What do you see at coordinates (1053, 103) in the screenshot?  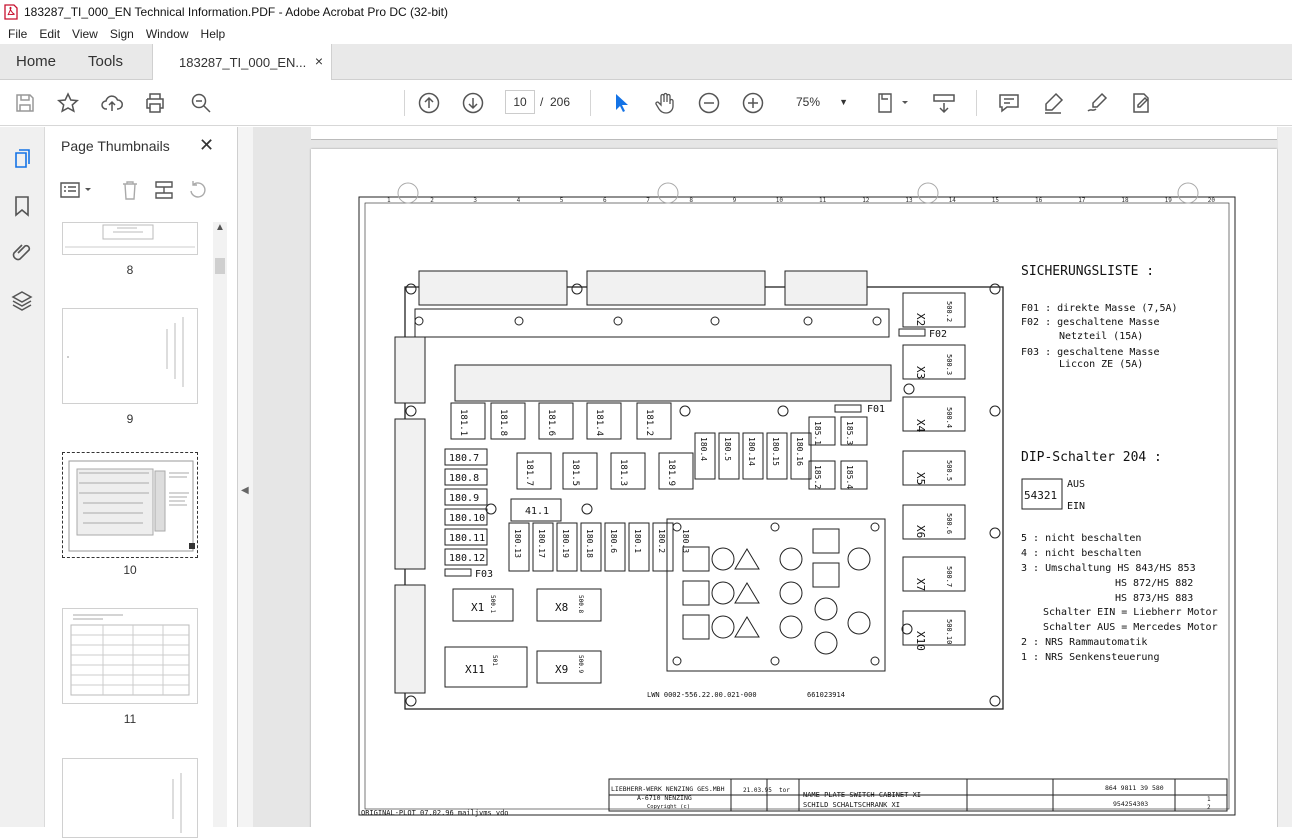 I see `highlight-pen-icon` at bounding box center [1053, 103].